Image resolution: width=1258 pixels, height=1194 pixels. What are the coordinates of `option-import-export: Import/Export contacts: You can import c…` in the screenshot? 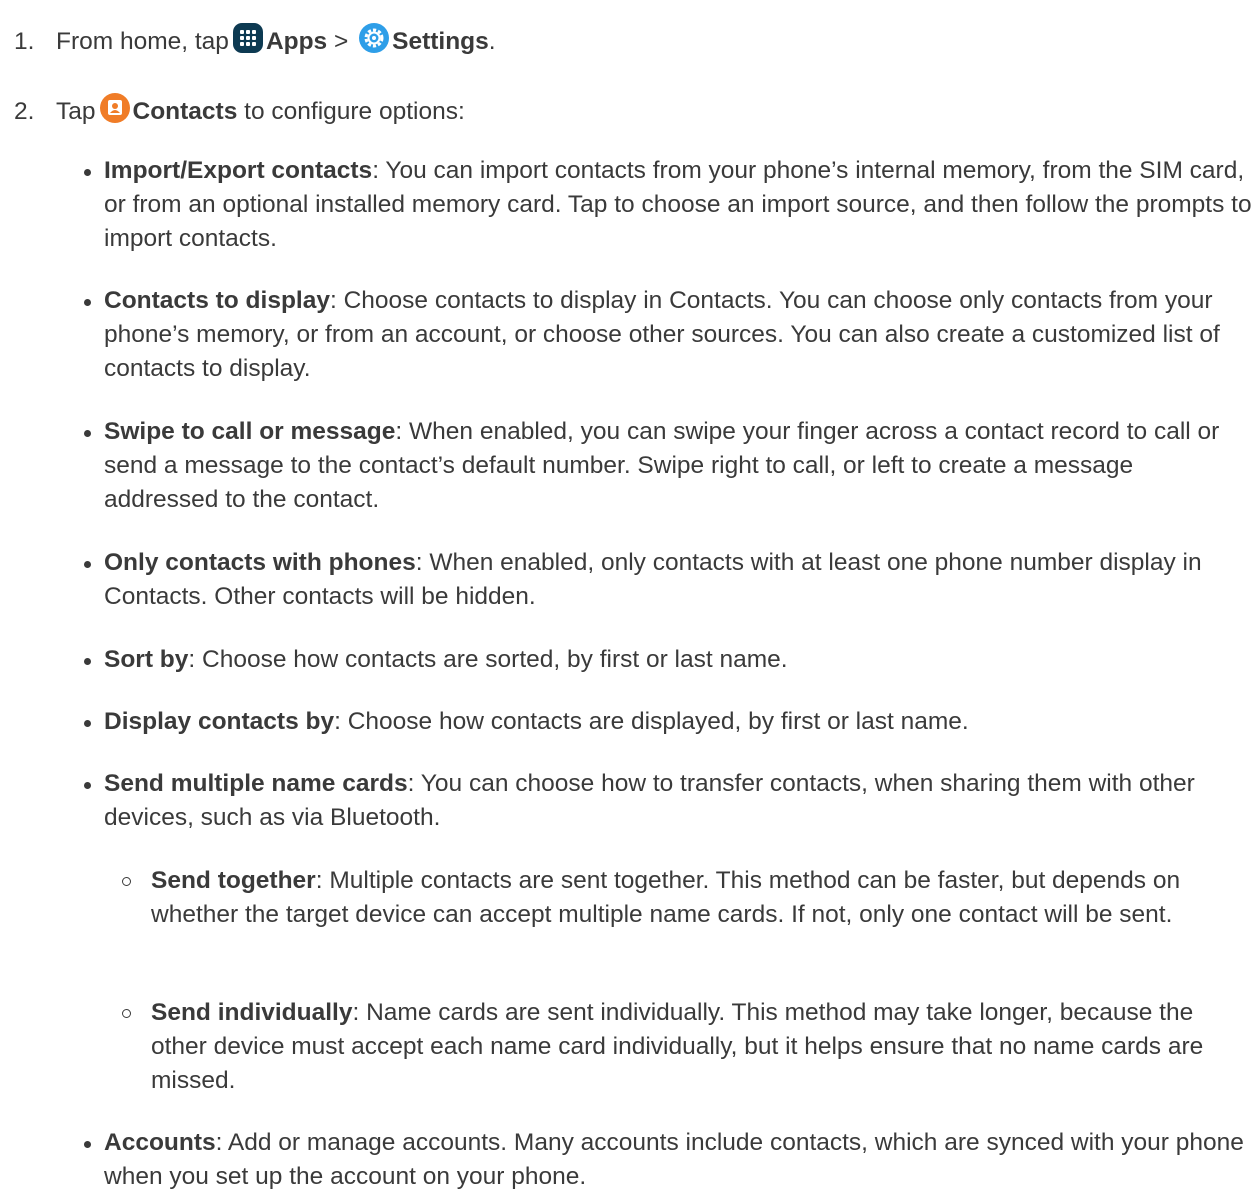 It's located at (669, 205).